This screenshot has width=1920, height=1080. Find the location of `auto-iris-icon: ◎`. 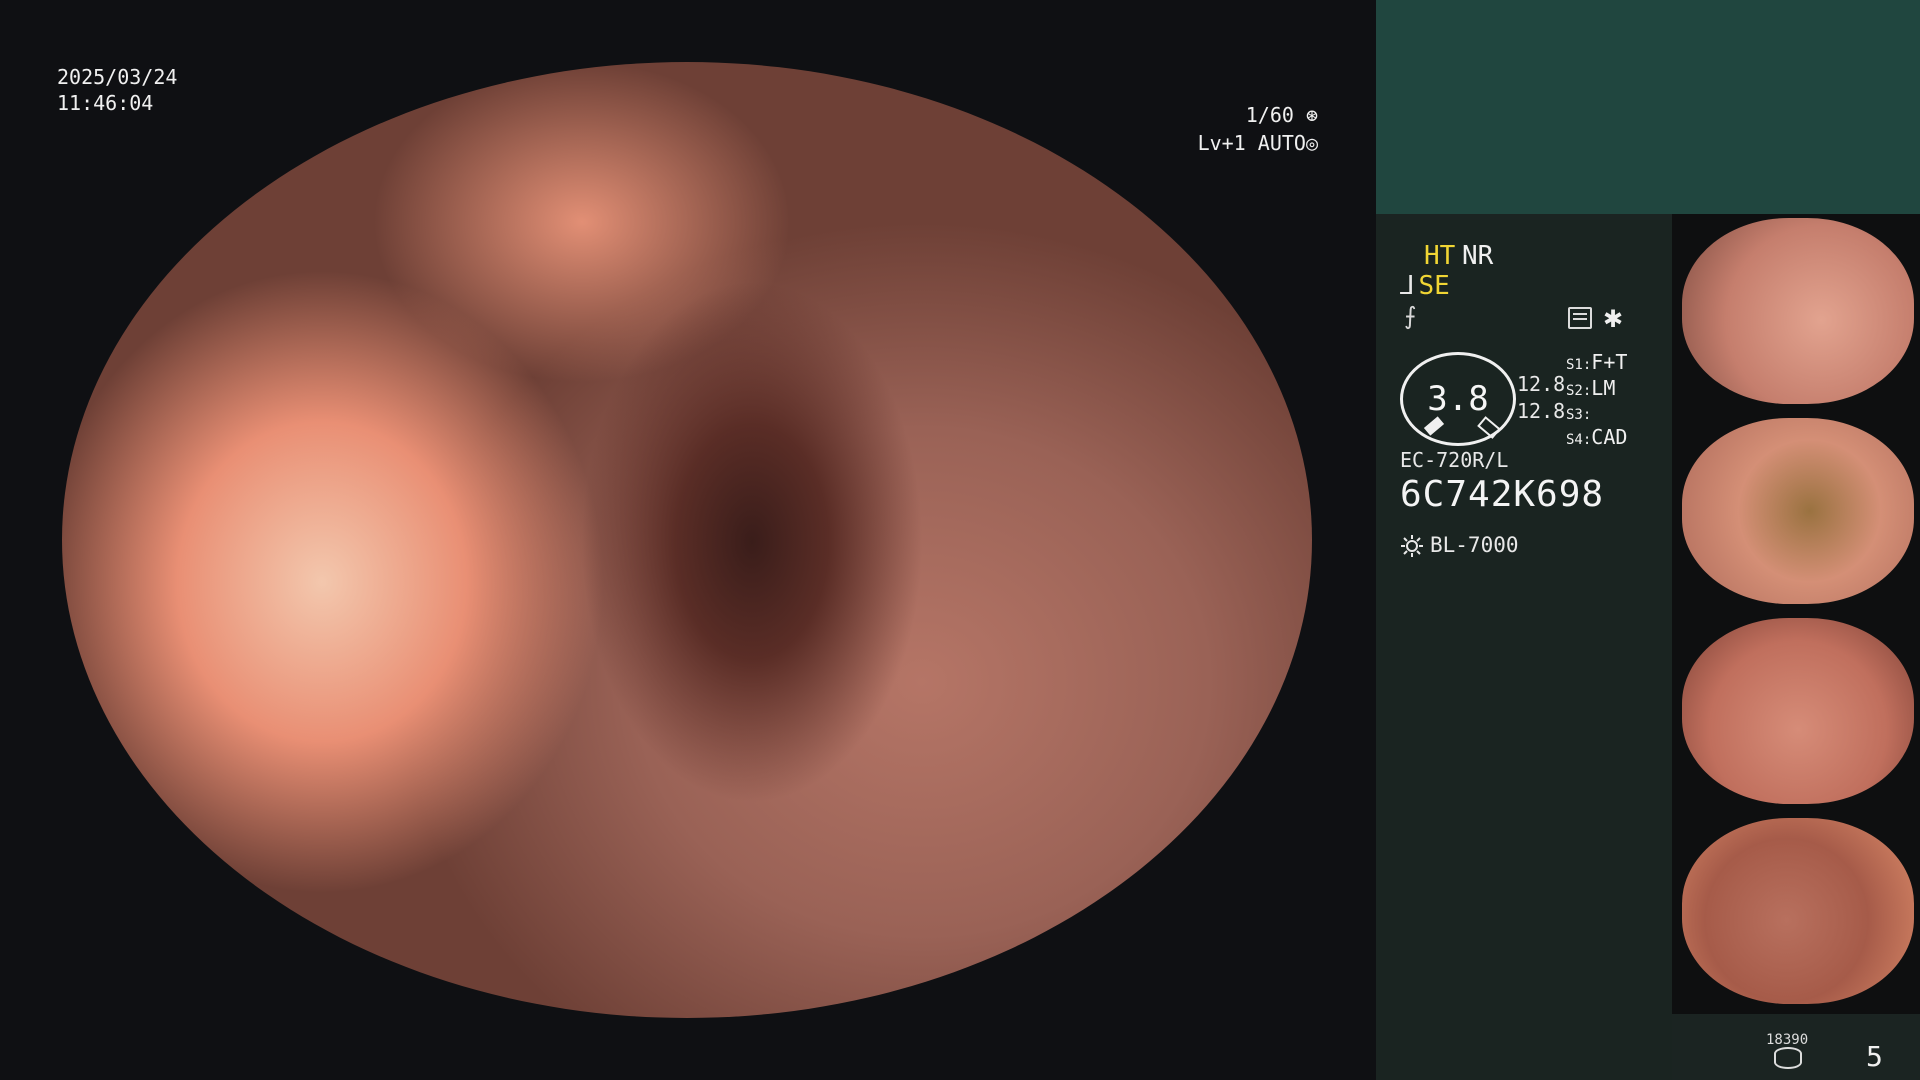

auto-iris-icon: ◎ is located at coordinates (1311, 143).